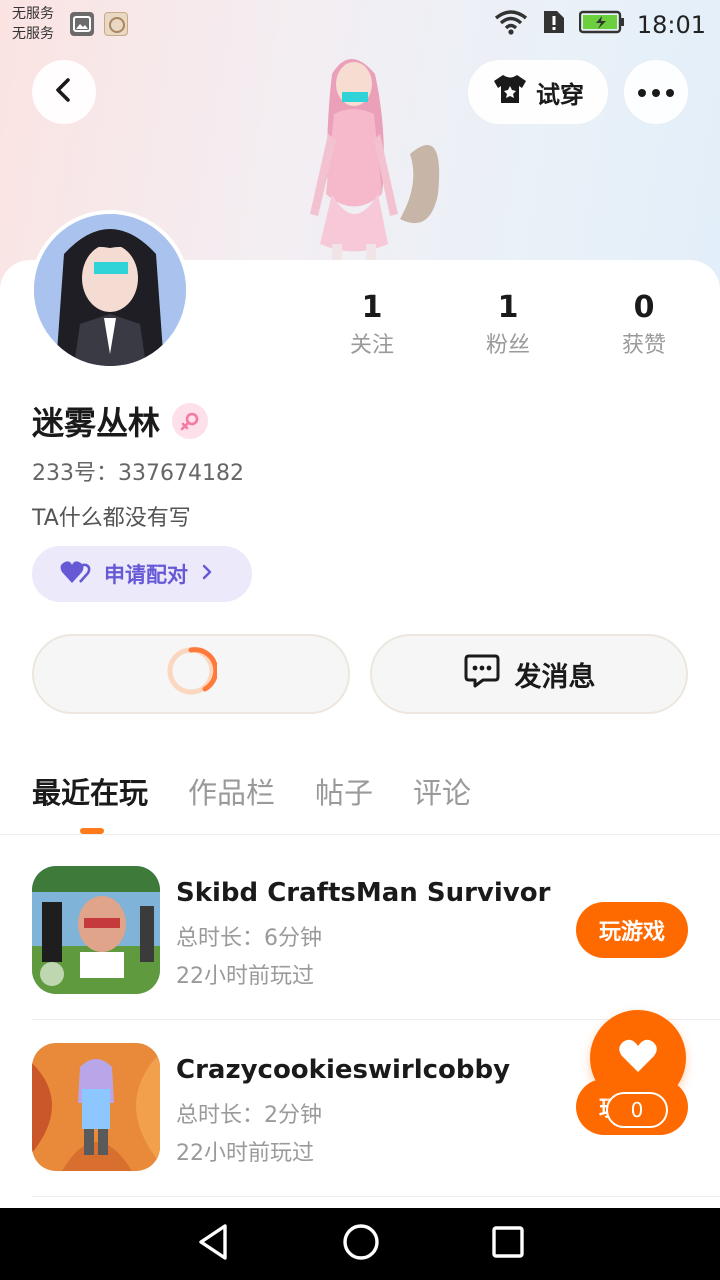 Image resolution: width=720 pixels, height=1280 pixels. Describe the element at coordinates (510, 92) in the screenshot. I see `shirt-icon` at that location.